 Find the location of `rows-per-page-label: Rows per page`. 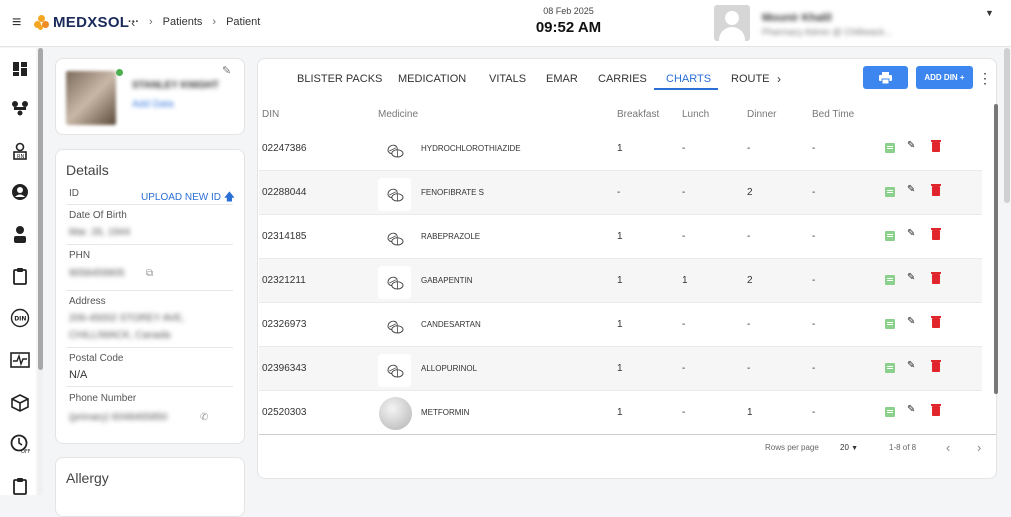

rows-per-page-label: Rows per page is located at coordinates (792, 447).